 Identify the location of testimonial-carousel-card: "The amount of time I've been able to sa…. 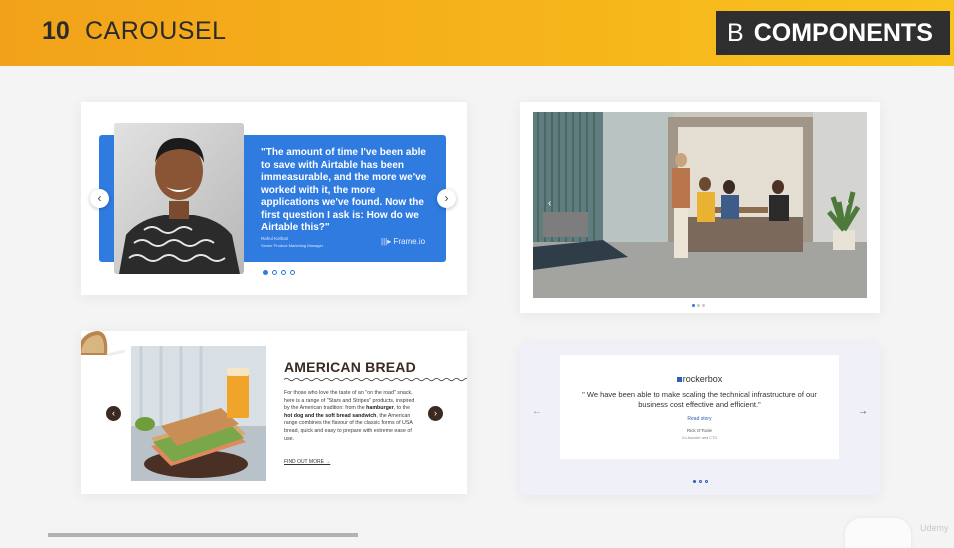
(274, 198).